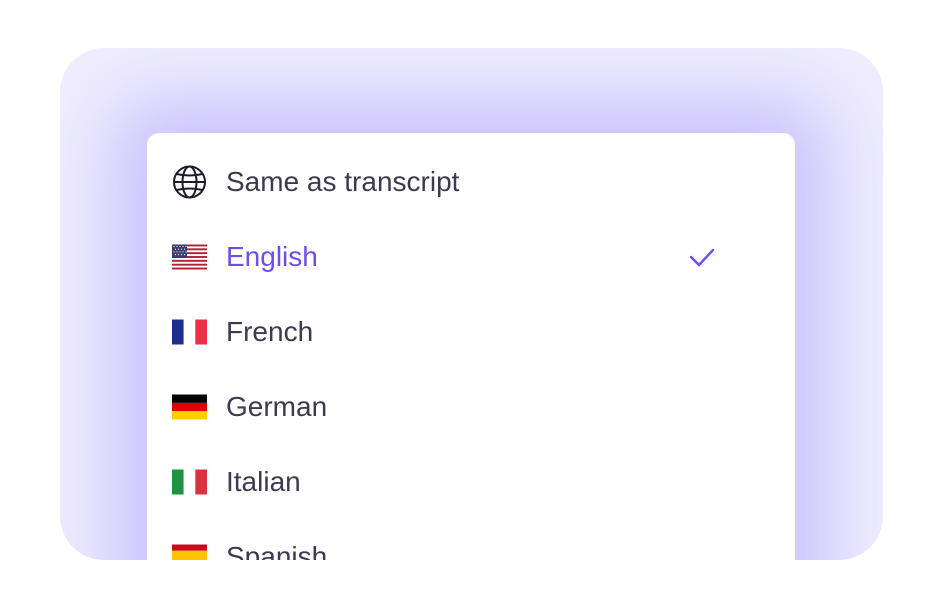 This screenshot has width=943, height=608. I want to click on menu-item-label: Same as transcript, so click(343, 181).